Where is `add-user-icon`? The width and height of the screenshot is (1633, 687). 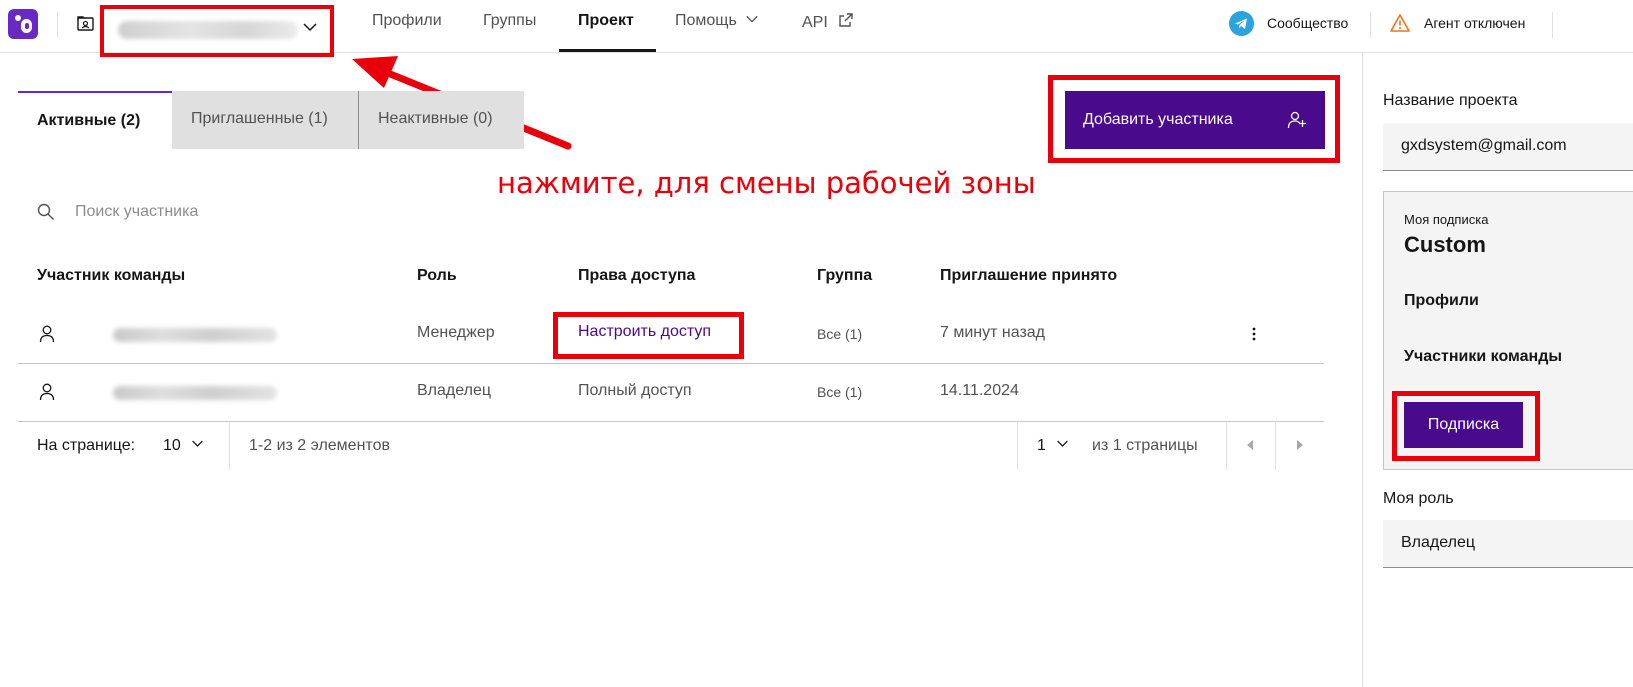
add-user-icon is located at coordinates (1296, 120).